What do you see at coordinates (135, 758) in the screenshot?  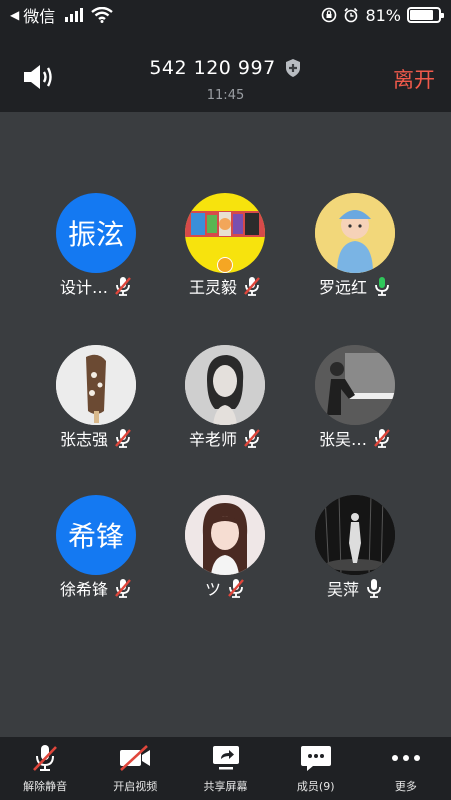 I see `video-off-icon` at bounding box center [135, 758].